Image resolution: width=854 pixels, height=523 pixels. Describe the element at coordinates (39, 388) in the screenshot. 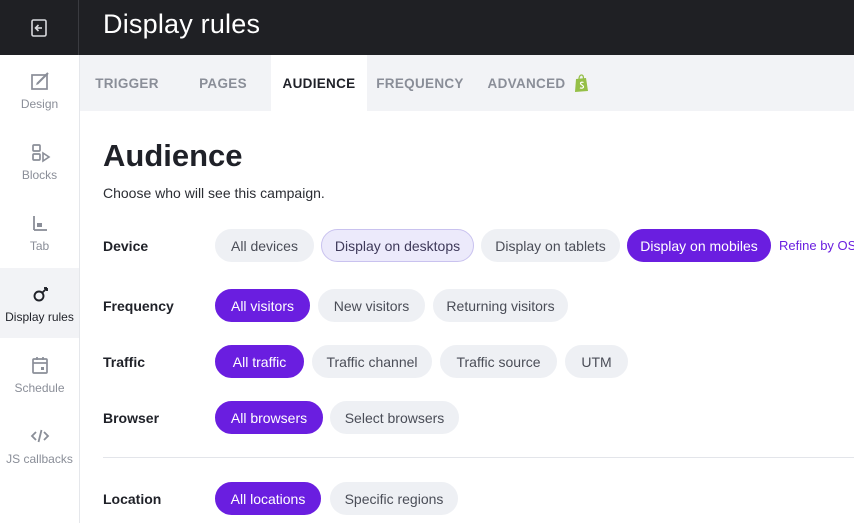

I see `sidebar-item-label: Schedule` at that location.